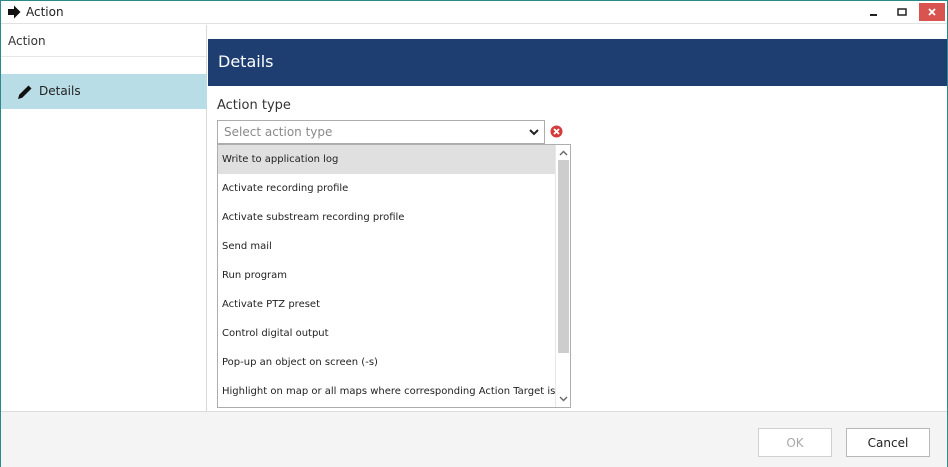 This screenshot has height=467, width=948. What do you see at coordinates (386, 333) in the screenshot?
I see `dropdown-option-digital-output: Control digital output` at bounding box center [386, 333].